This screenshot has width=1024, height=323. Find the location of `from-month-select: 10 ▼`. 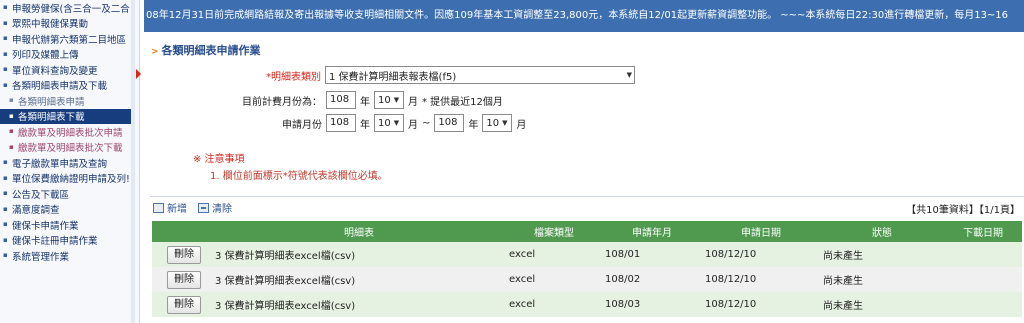

from-month-select: 10 ▼ is located at coordinates (389, 123).